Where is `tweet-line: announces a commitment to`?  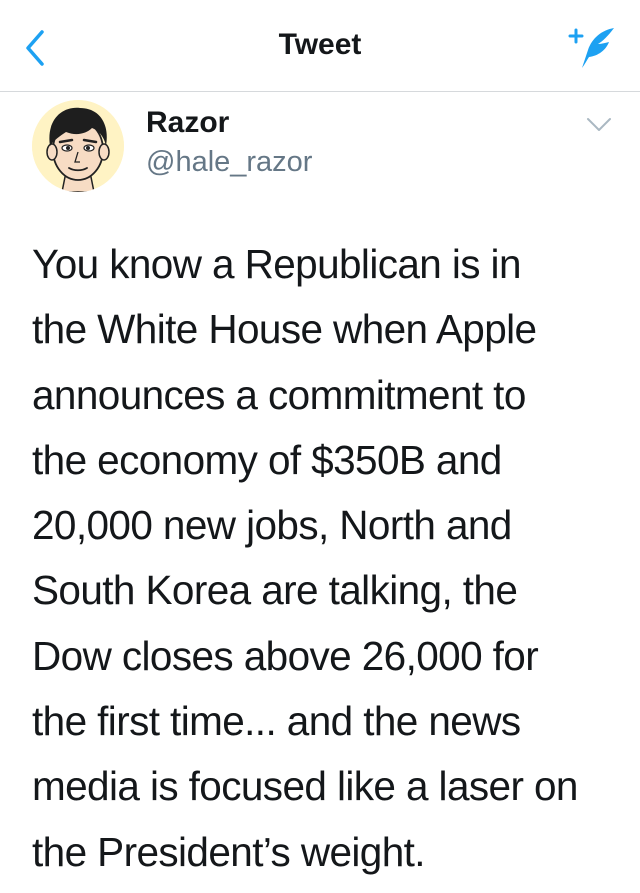
tweet-line: announces a commitment to is located at coordinates (279, 394).